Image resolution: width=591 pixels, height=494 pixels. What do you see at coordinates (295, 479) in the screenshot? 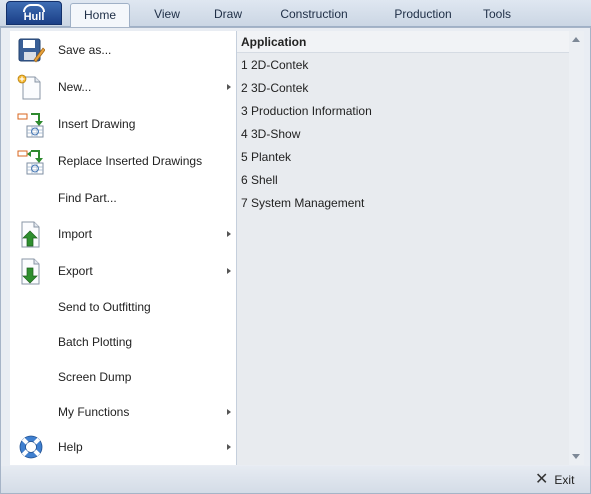
I see `menu-footer: ✕ Exit` at bounding box center [295, 479].